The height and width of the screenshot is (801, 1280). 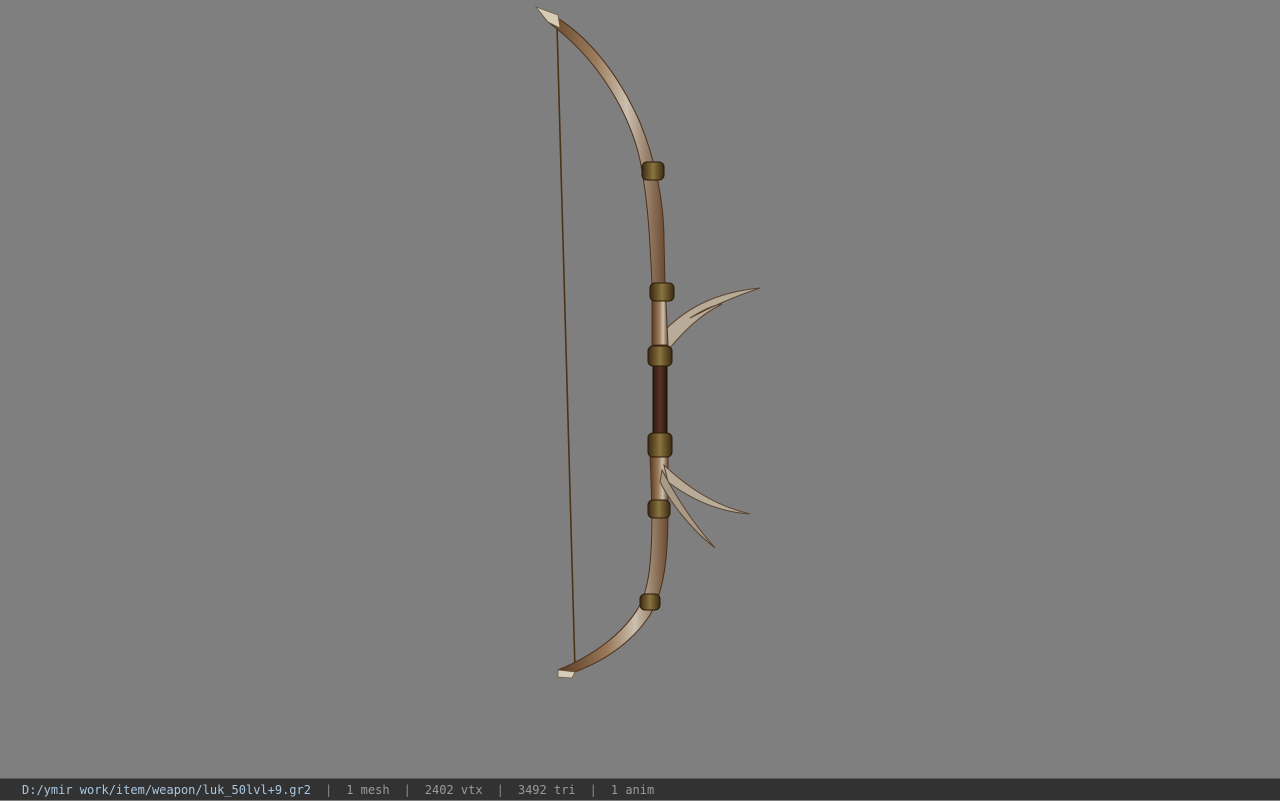 I want to click on mesh-count: 1 mesh, so click(x=368, y=790).